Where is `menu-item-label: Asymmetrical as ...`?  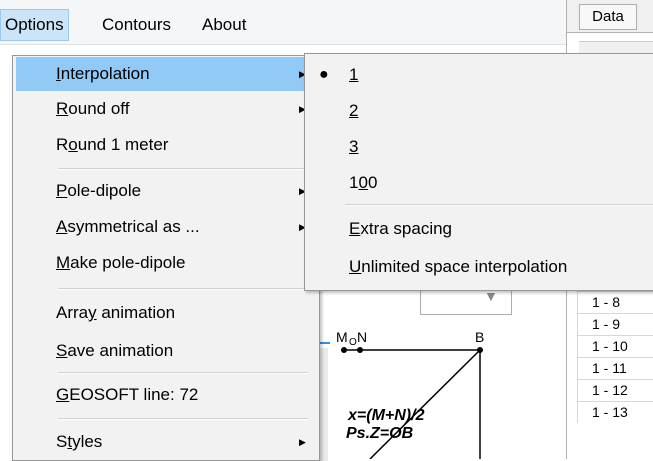 menu-item-label: Asymmetrical as ... is located at coordinates (128, 226).